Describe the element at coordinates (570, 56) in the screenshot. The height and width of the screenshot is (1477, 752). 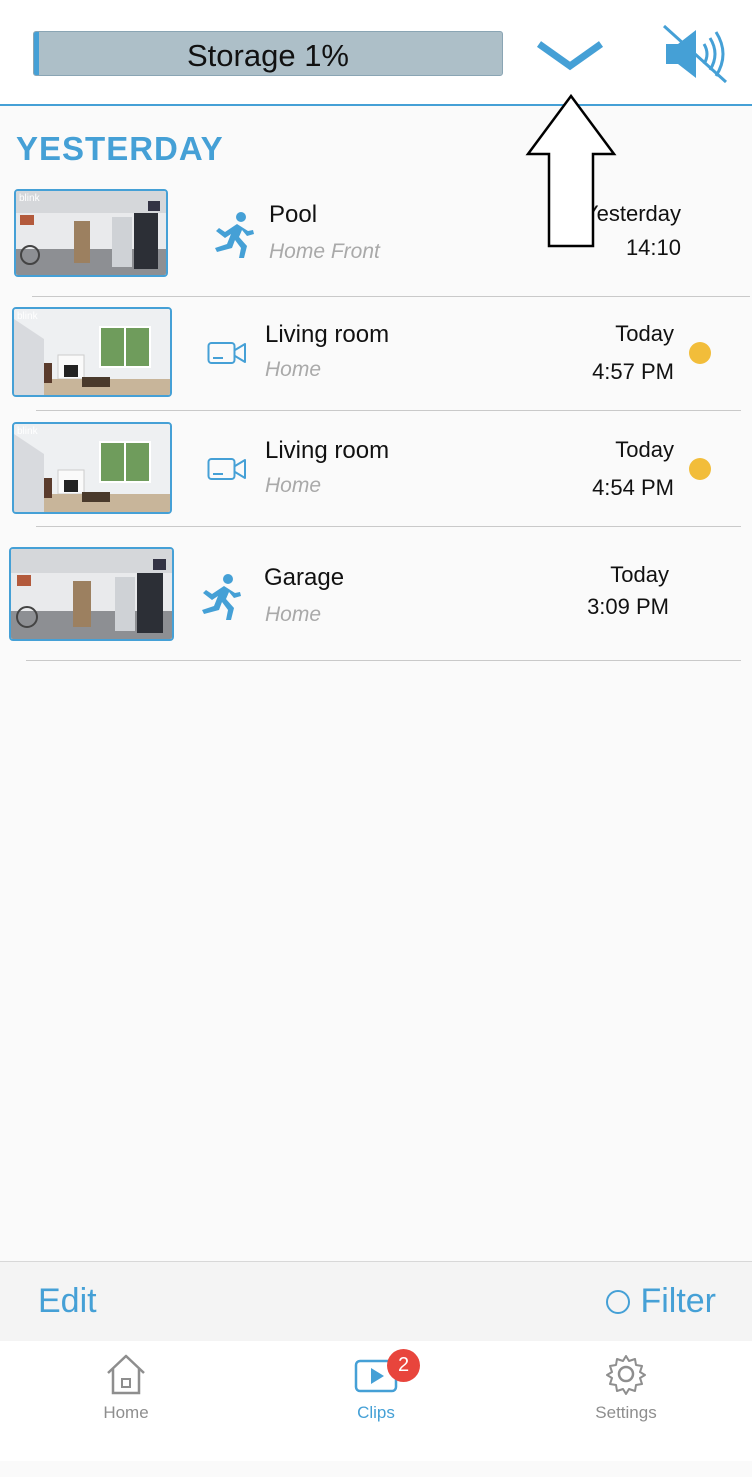
I see `chevron-down-icon` at that location.